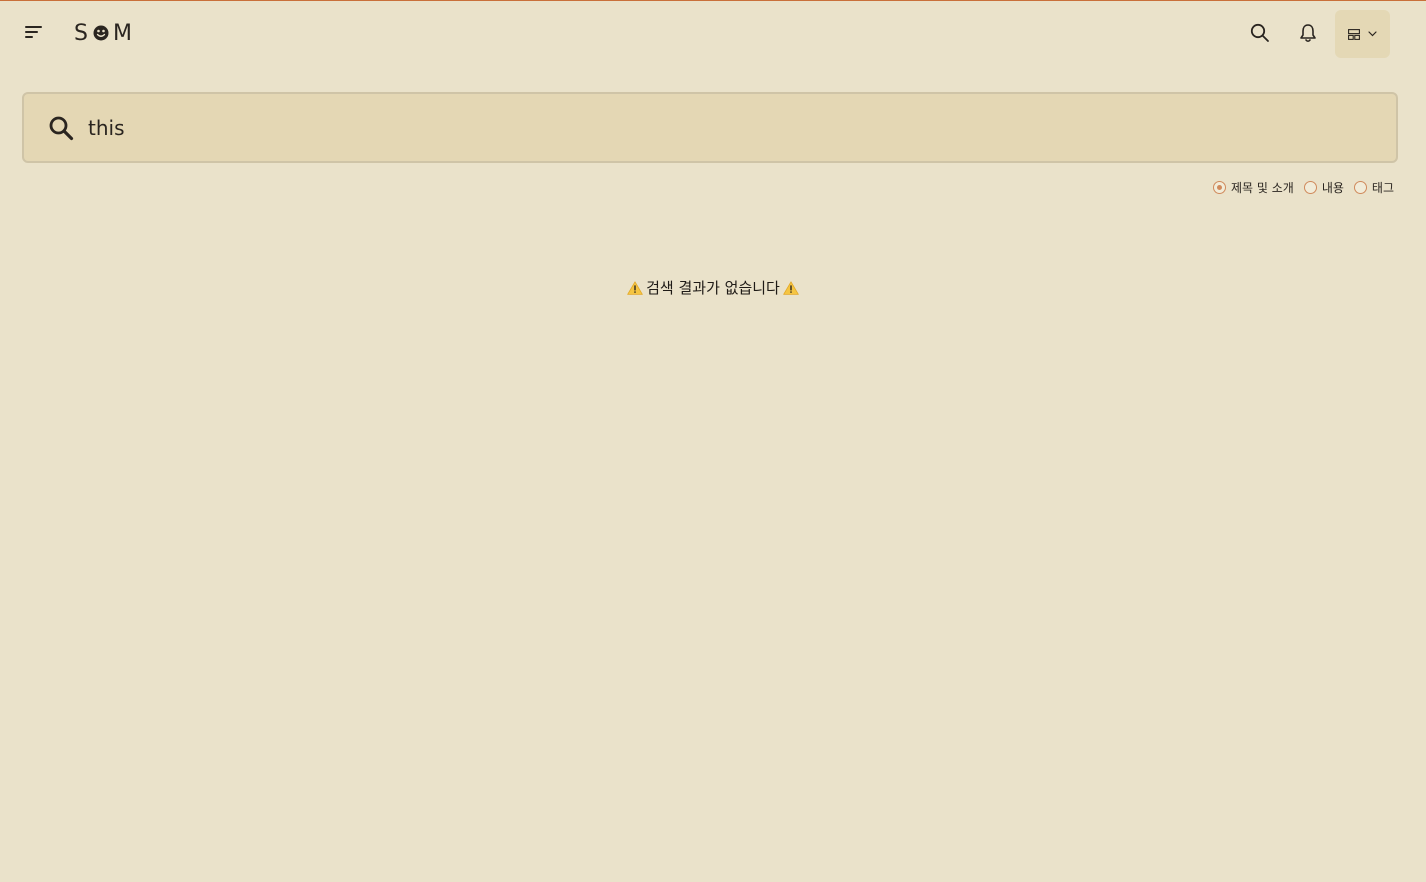 This screenshot has width=1426, height=882. I want to click on filter-label: 태그, so click(1382, 188).